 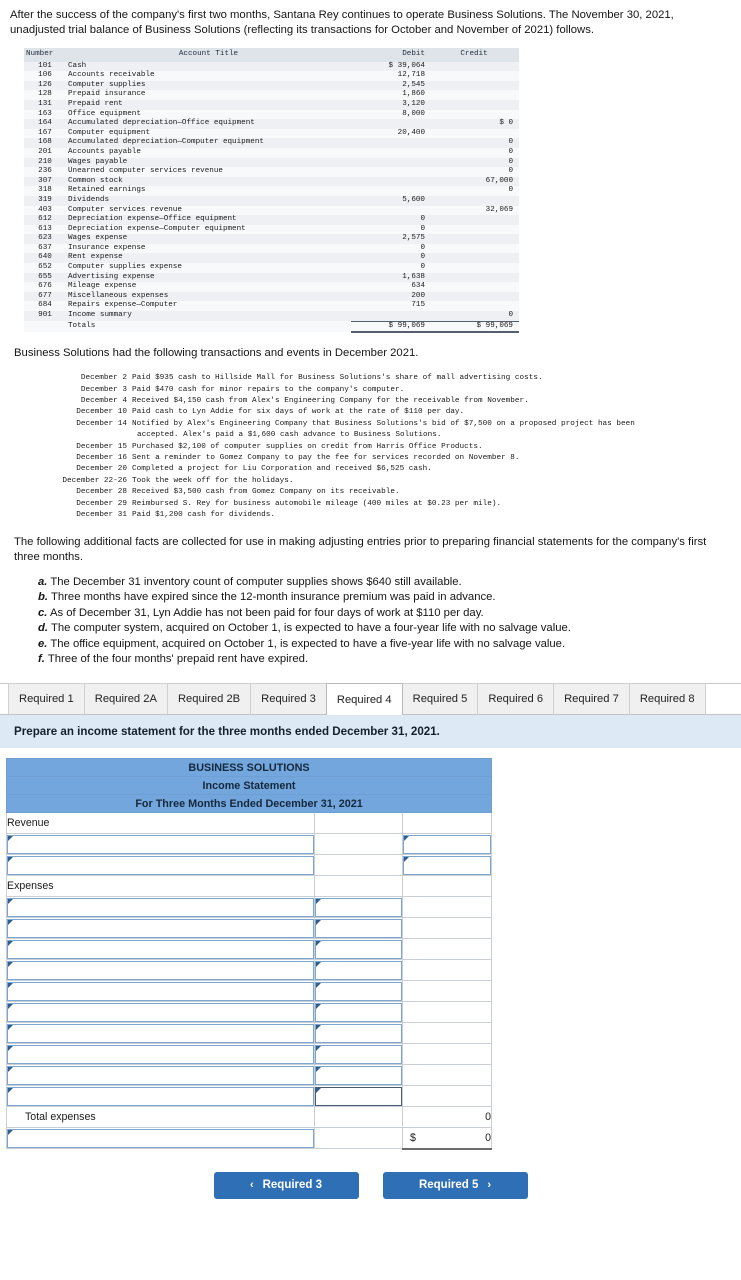 What do you see at coordinates (208, 229) in the screenshot?
I see `account-title: Depreciation expense—Computer equipment` at bounding box center [208, 229].